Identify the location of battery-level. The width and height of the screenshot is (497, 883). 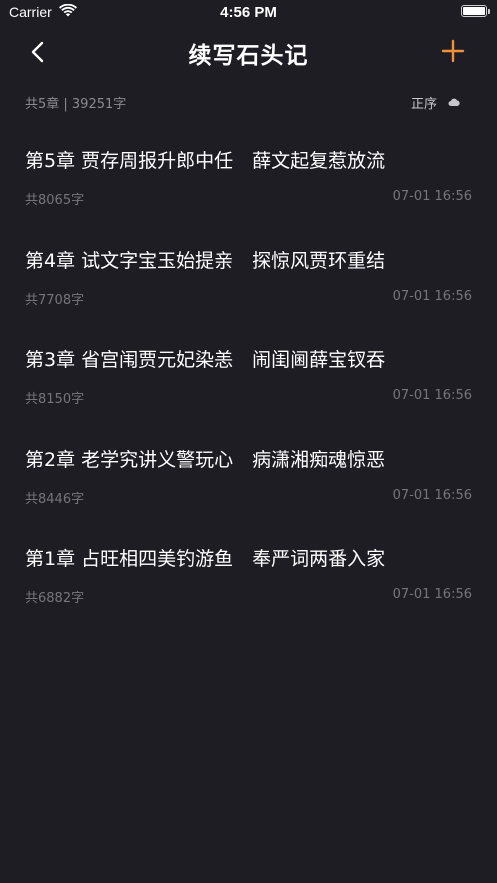
(474, 11).